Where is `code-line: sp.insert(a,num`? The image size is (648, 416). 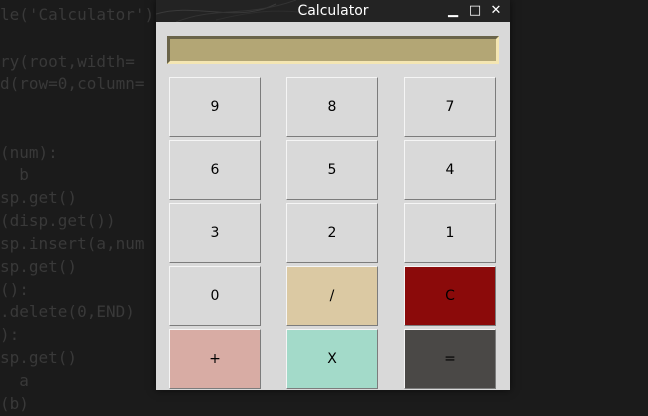 code-line: sp.insert(a,num is located at coordinates (72, 243).